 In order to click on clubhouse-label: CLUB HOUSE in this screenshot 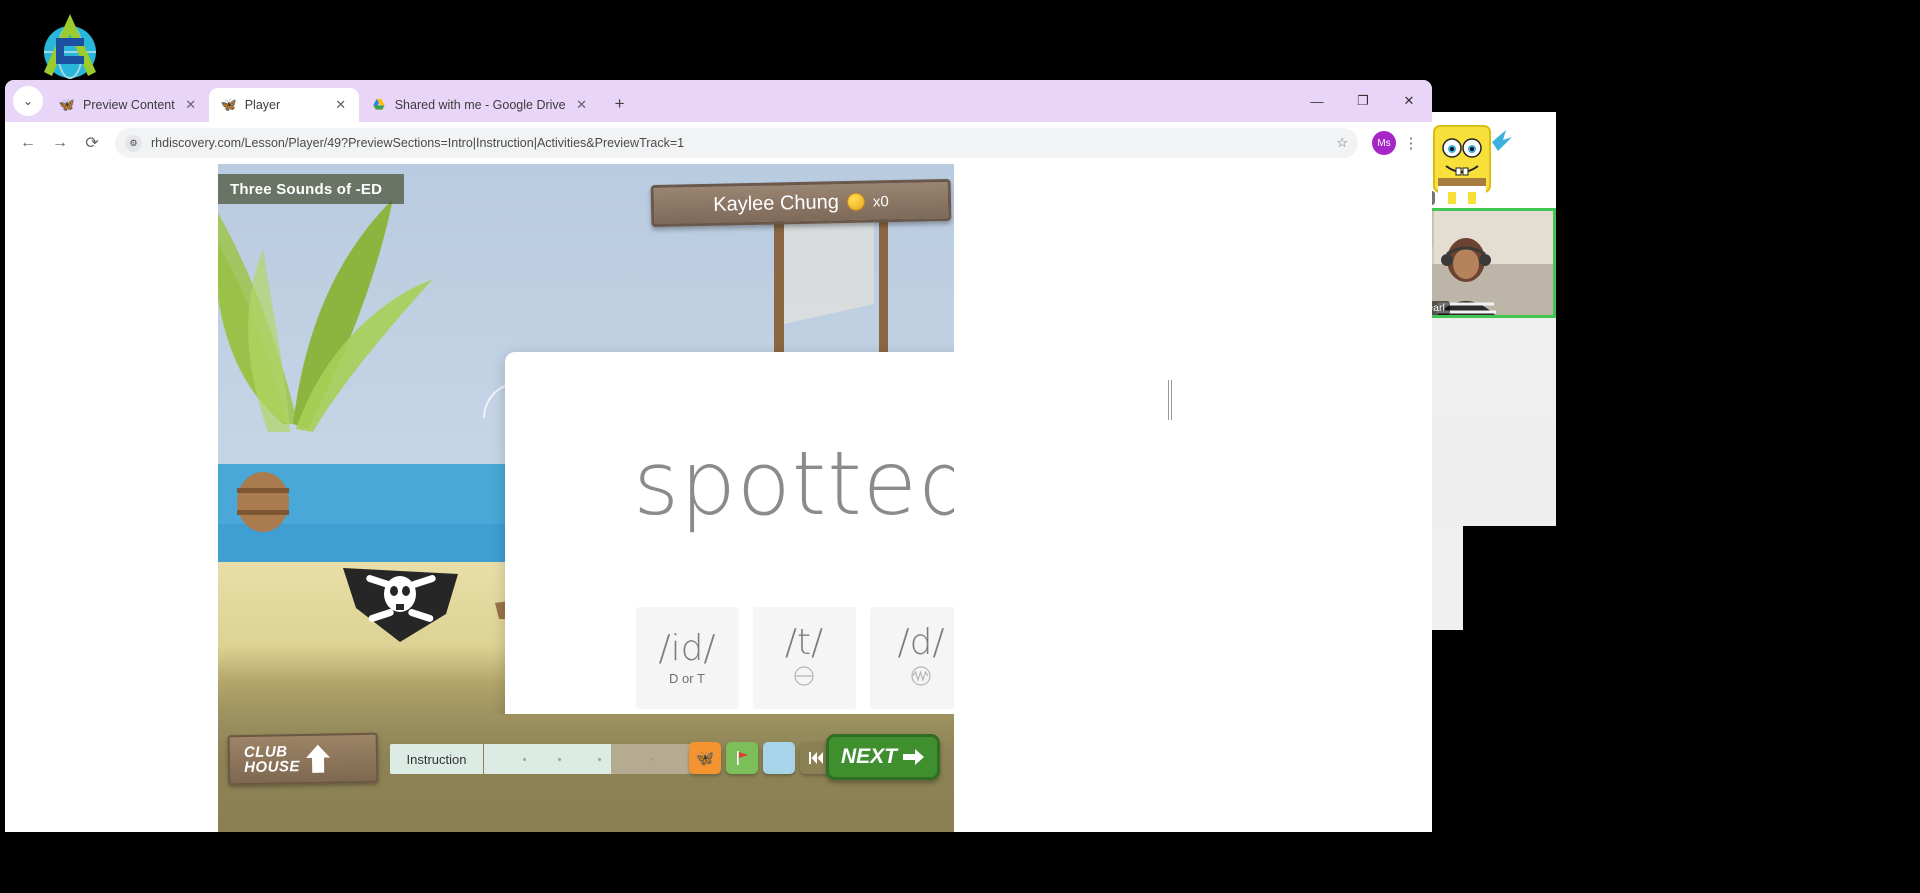, I will do `click(272, 760)`.